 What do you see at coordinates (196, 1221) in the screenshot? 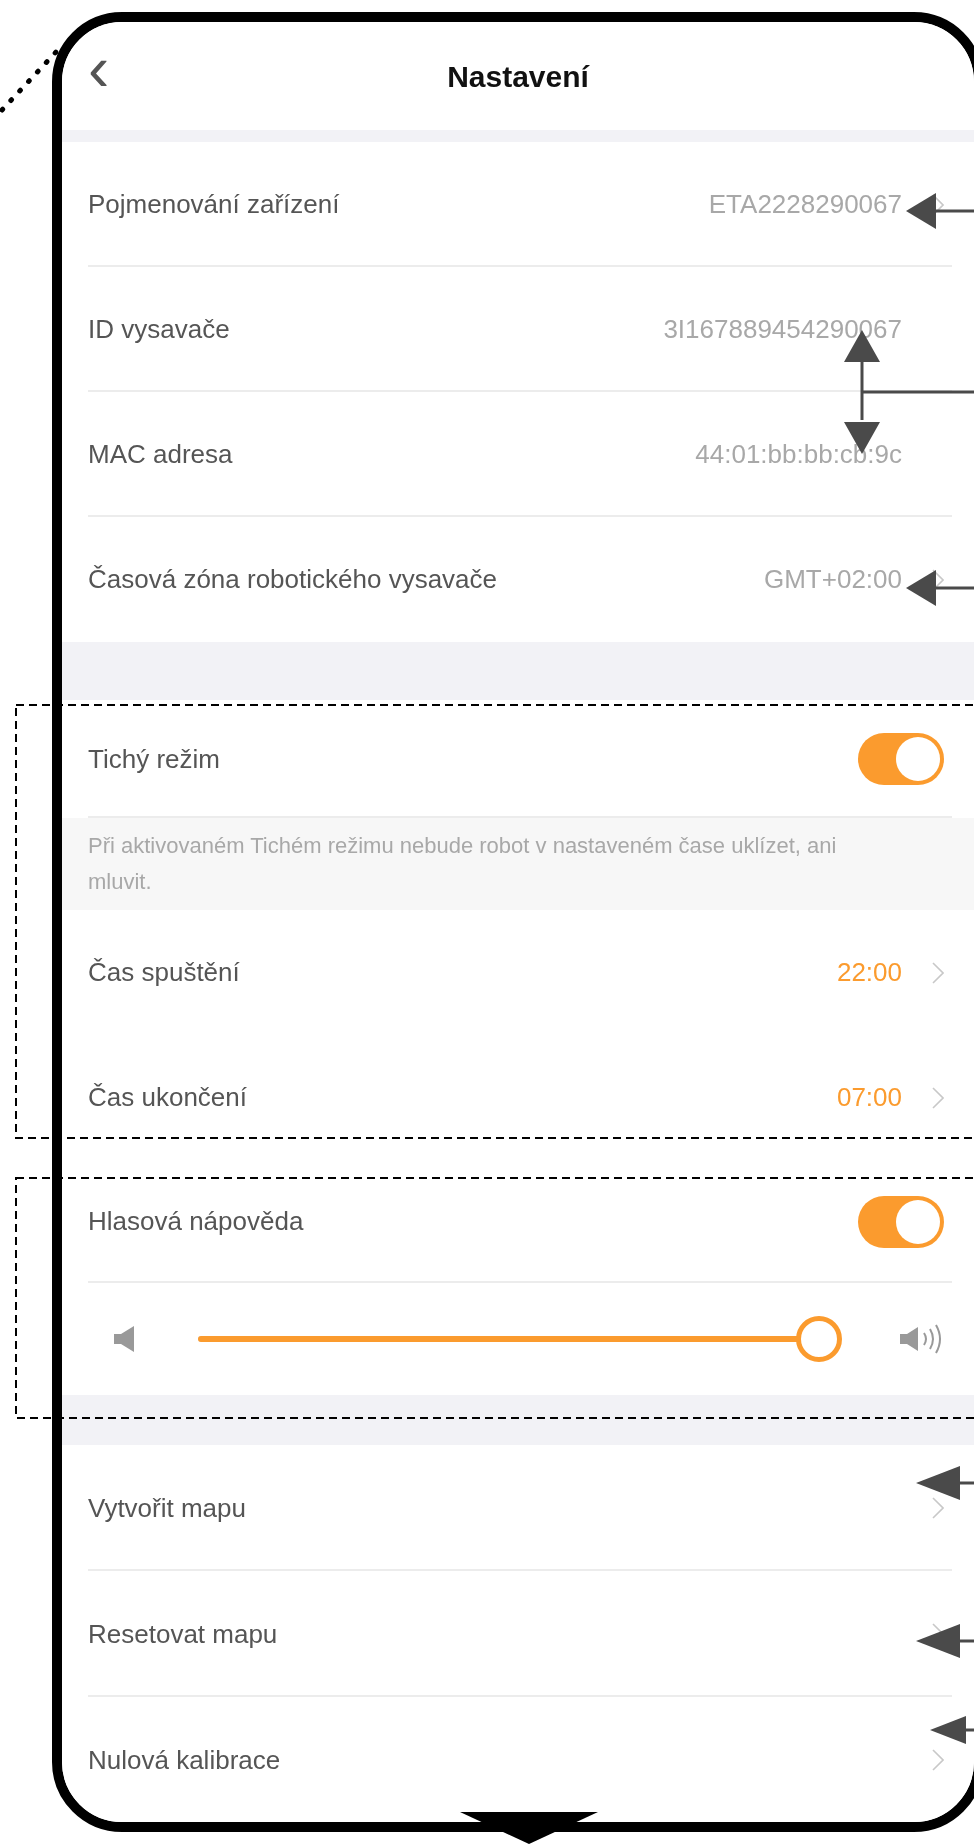
I see `setting-label: Hlasová nápověda` at bounding box center [196, 1221].